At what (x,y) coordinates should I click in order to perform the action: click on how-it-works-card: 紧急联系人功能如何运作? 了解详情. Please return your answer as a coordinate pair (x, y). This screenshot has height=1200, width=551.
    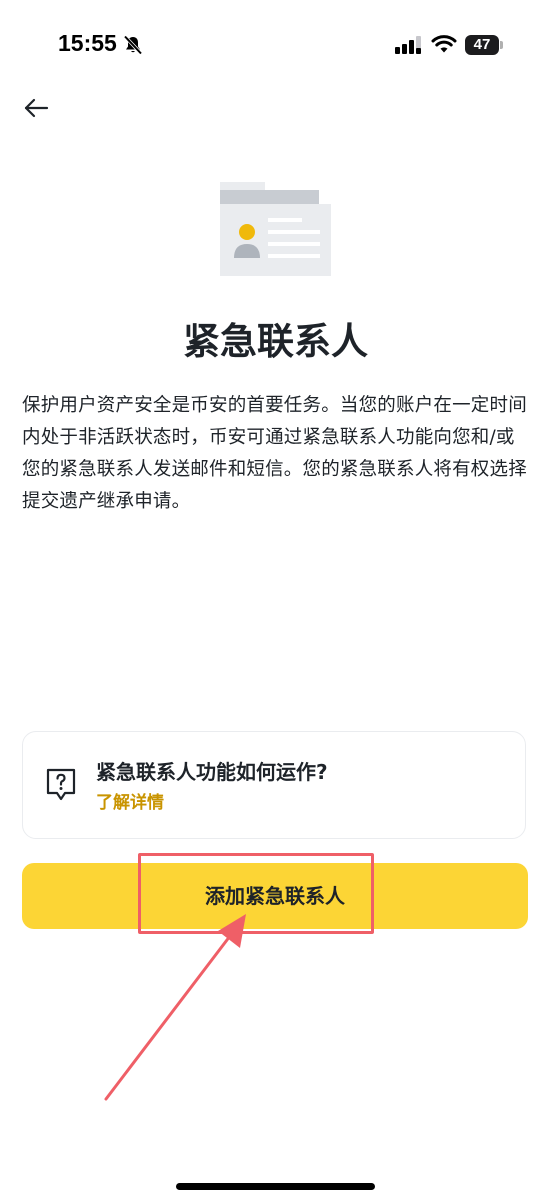
    Looking at the image, I should click on (274, 785).